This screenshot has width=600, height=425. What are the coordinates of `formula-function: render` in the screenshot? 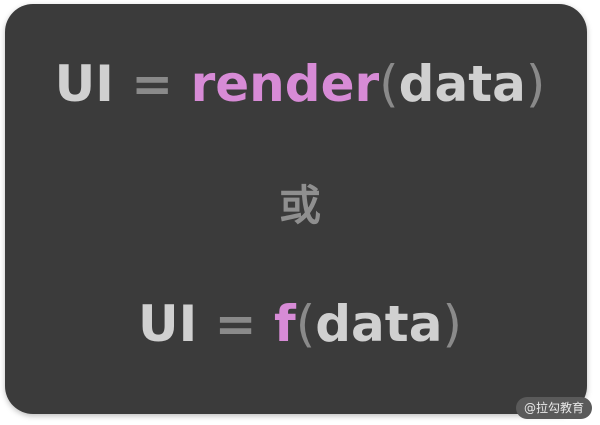 It's located at (285, 84).